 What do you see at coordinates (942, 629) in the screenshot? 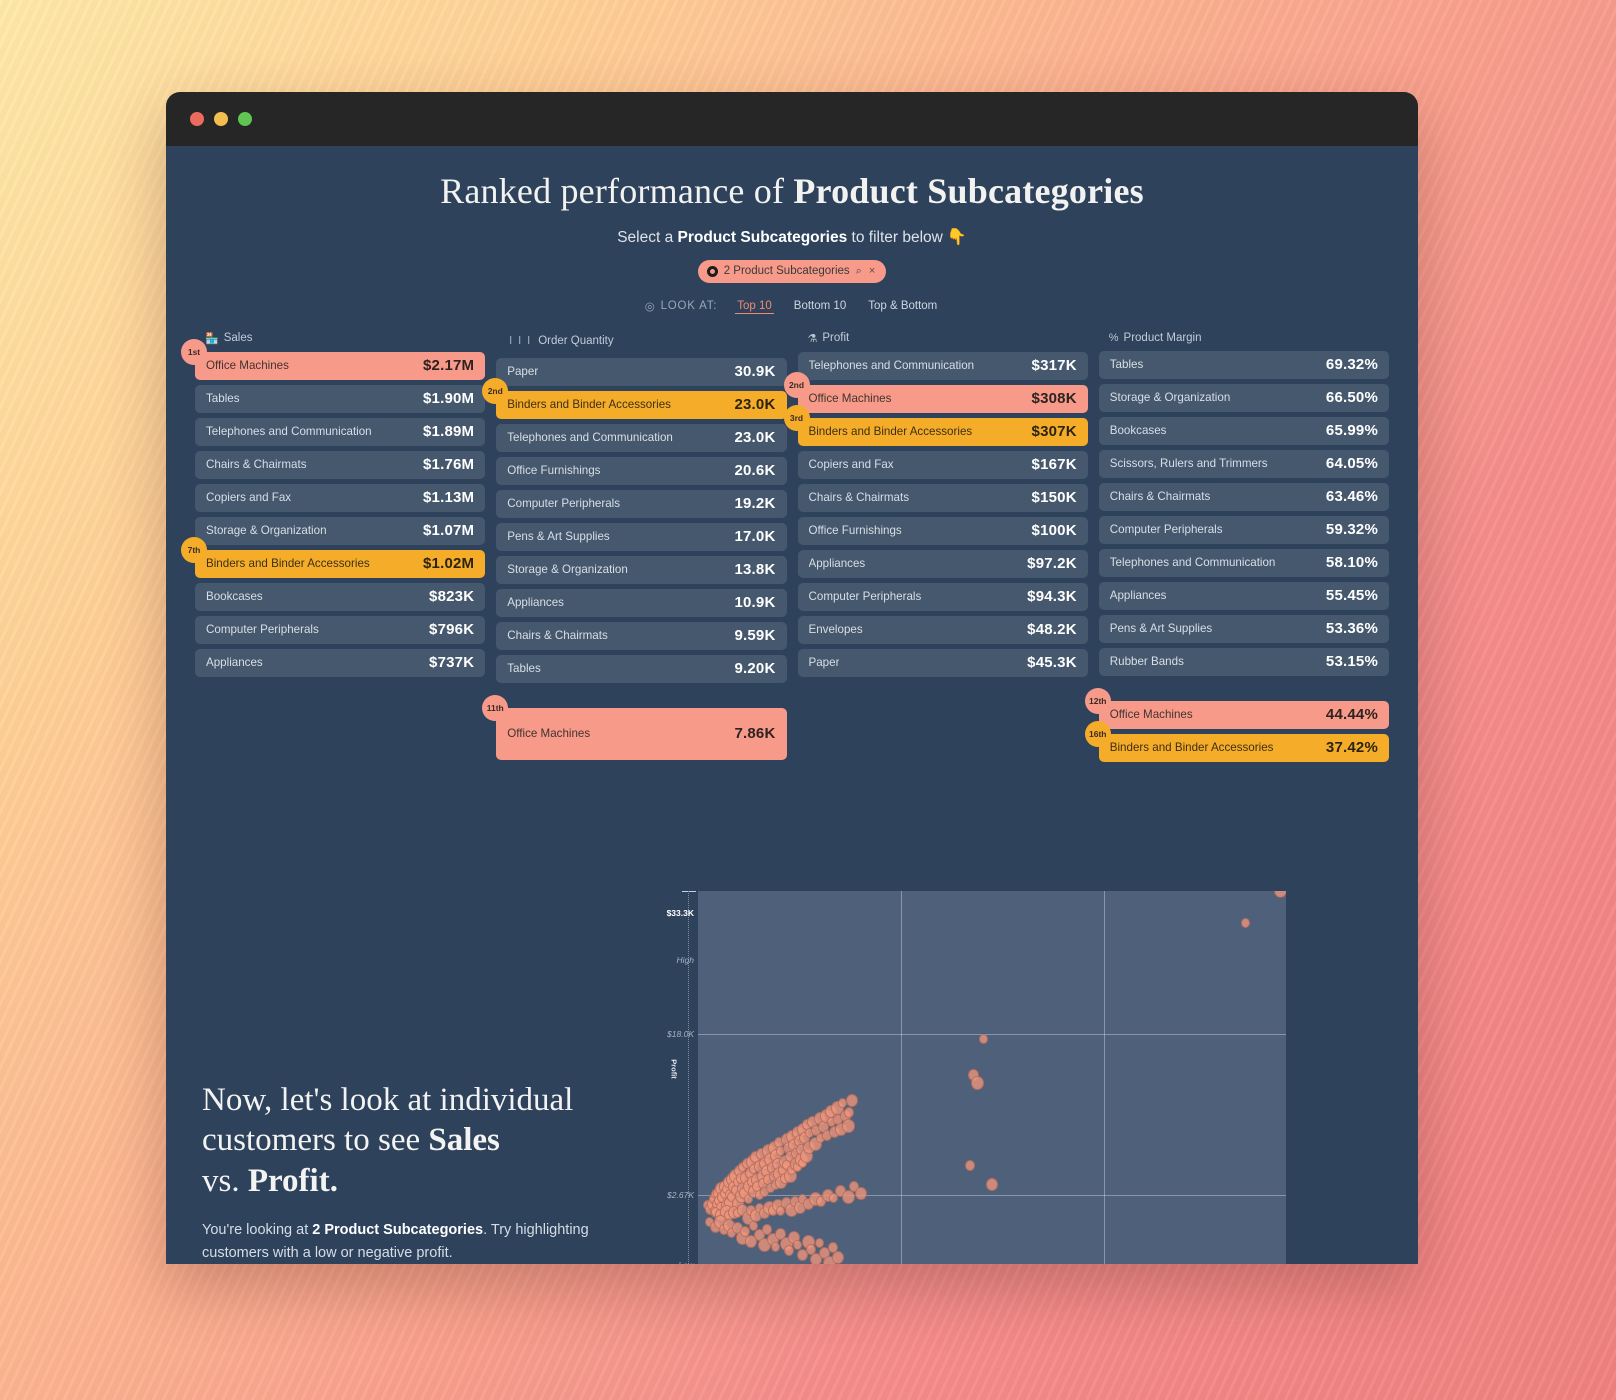
I see `table-row: Envelopes $48.2K` at bounding box center [942, 629].